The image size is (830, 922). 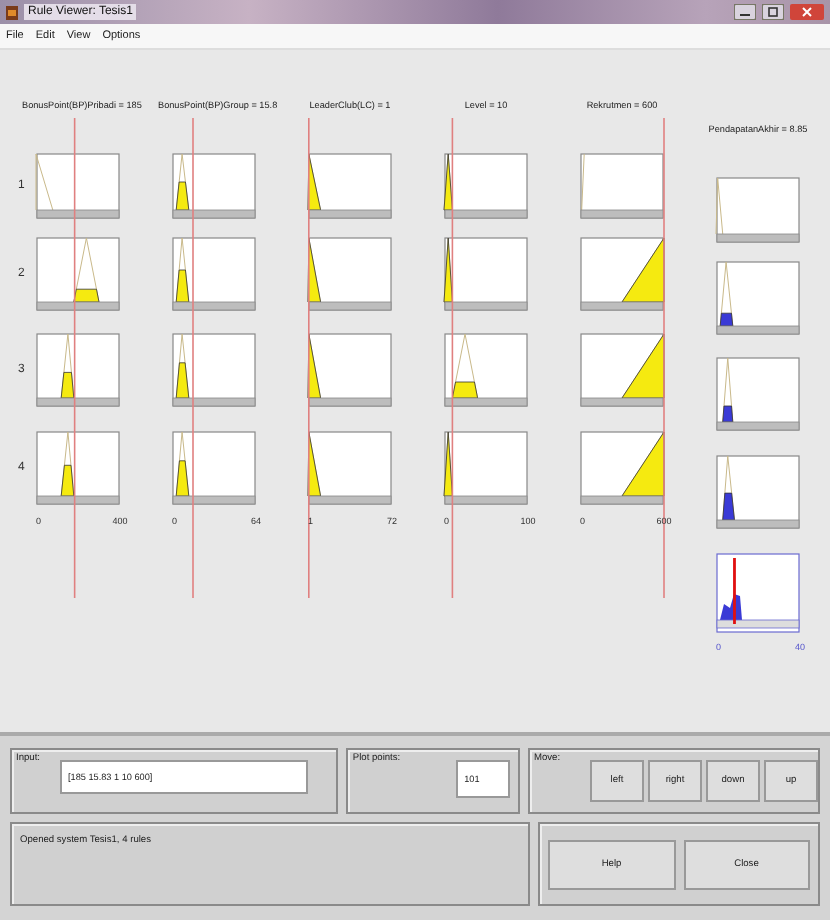 I want to click on close-icon, so click(x=807, y=12).